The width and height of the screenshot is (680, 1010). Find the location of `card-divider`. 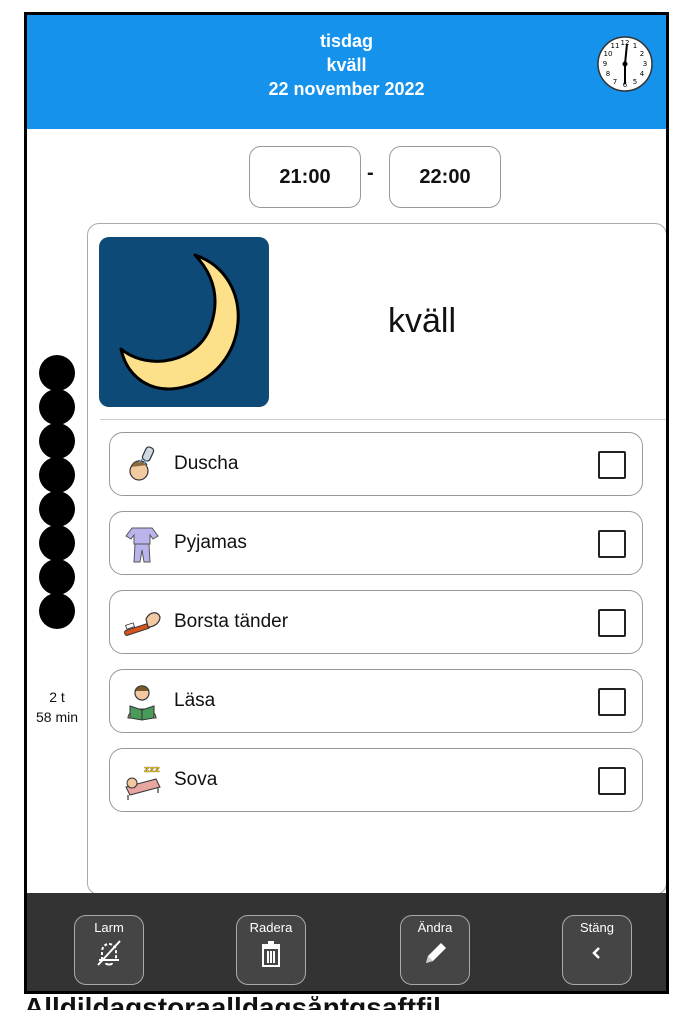

card-divider is located at coordinates (383, 419).